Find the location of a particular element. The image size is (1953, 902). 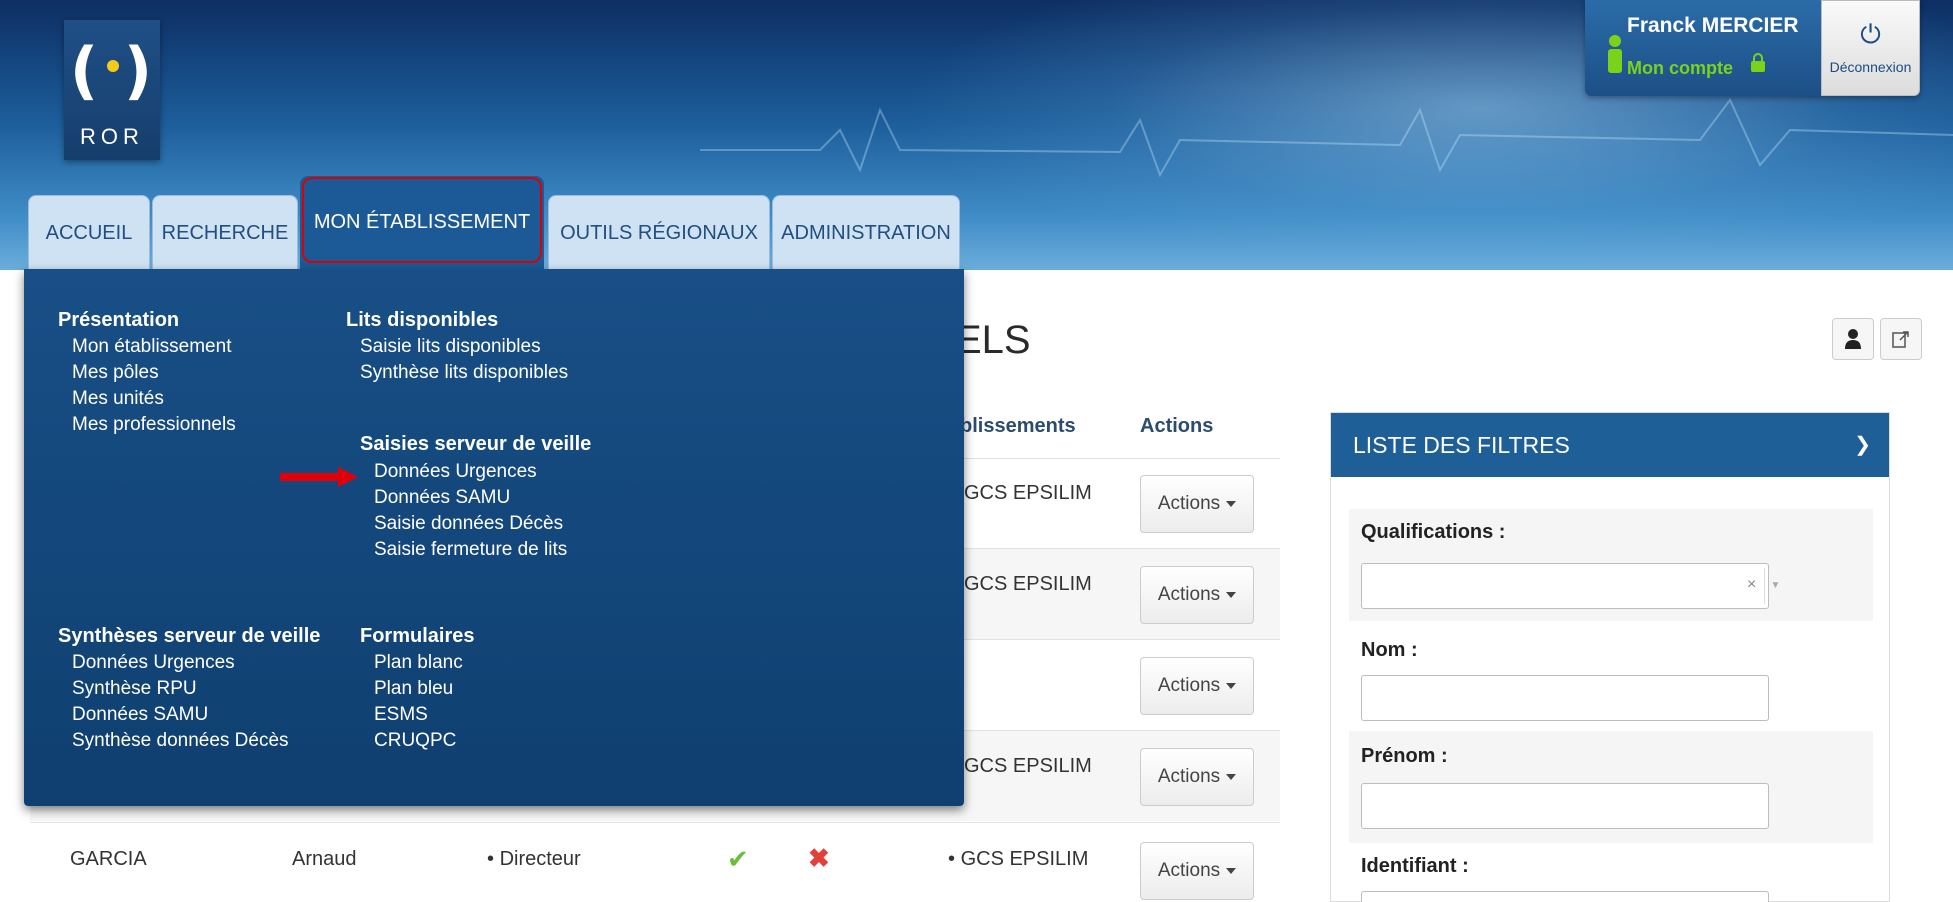

menu-item-saisie-donnees-deces: Saisie données Décès is located at coordinates (468, 524).